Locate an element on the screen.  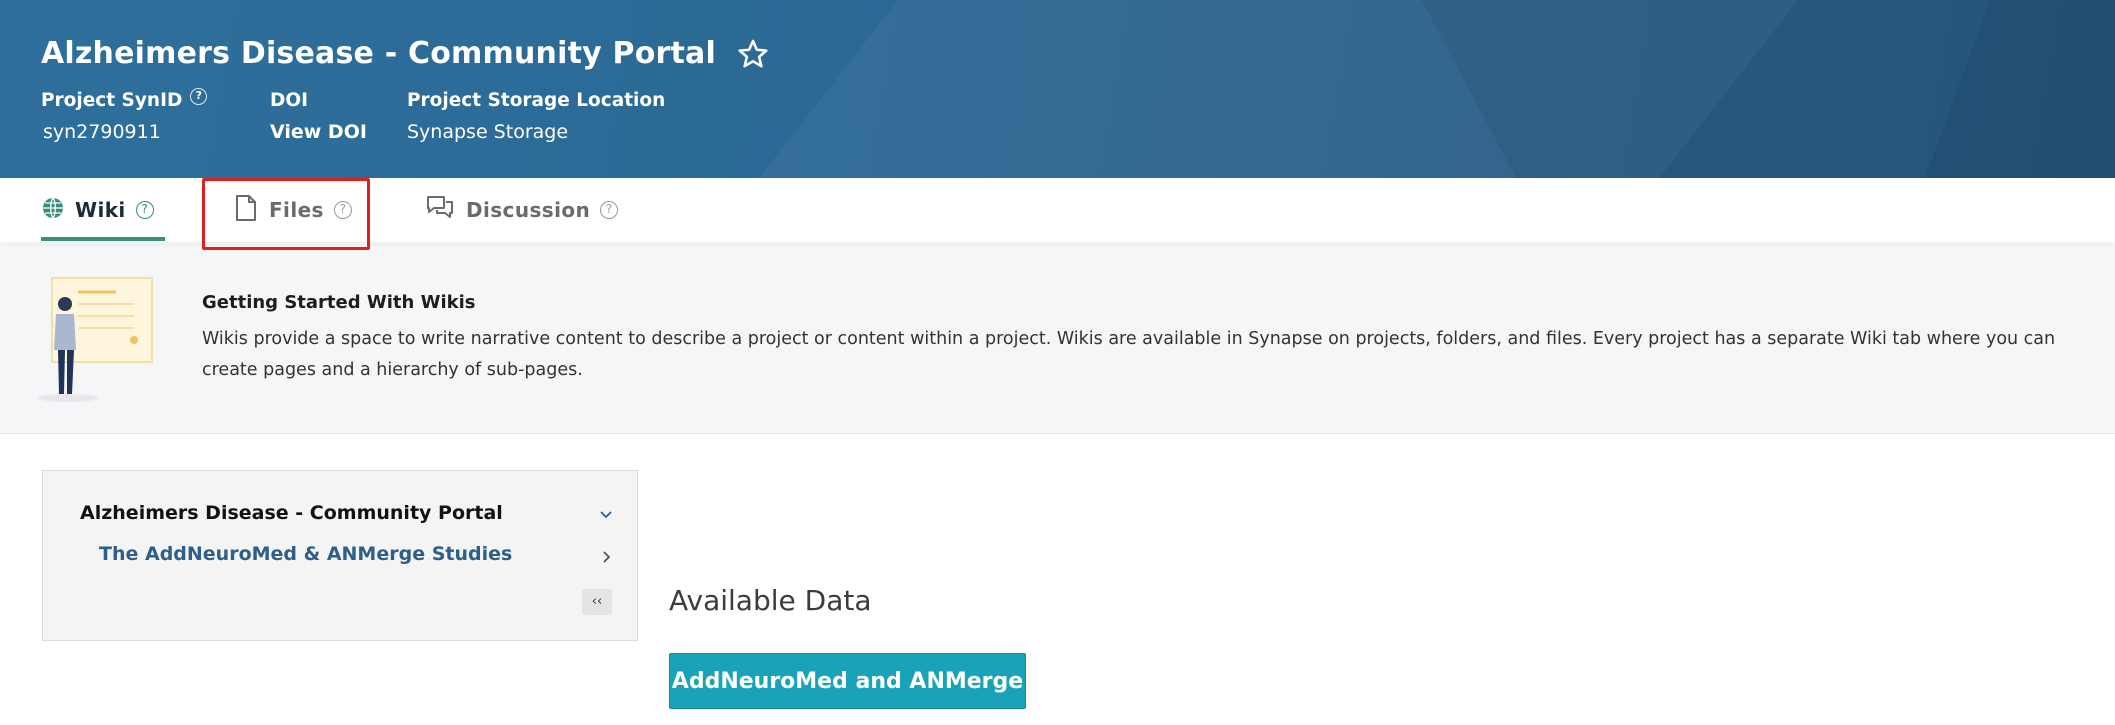
globe-icon is located at coordinates (53, 210).